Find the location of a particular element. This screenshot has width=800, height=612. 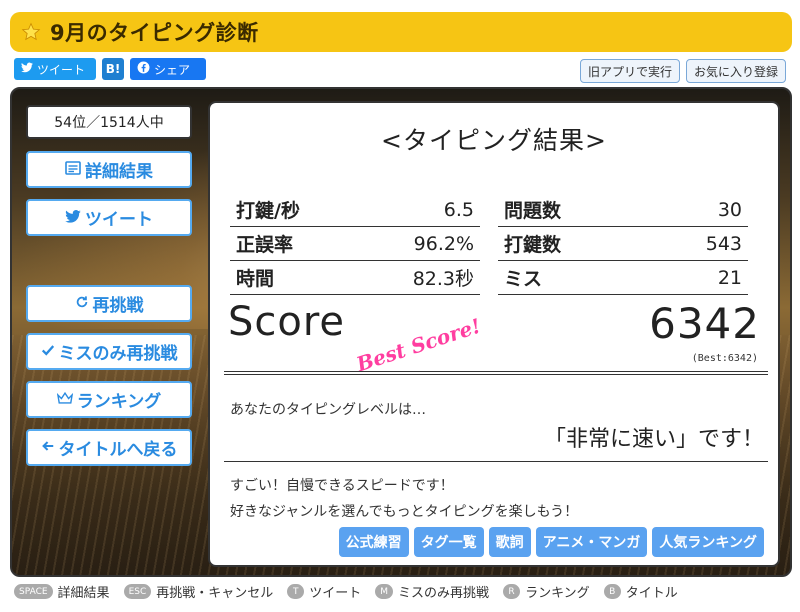

shortcut-item: M ミスのみ再挑戦 is located at coordinates (432, 591).